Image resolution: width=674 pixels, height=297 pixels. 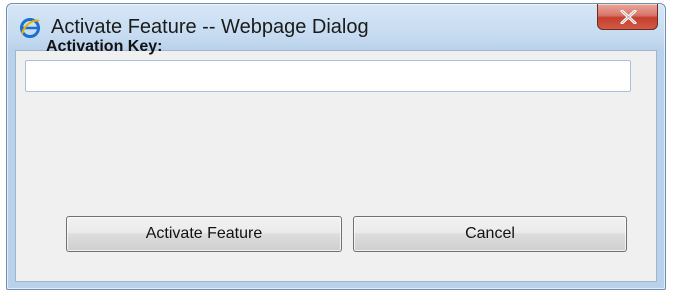 What do you see at coordinates (328, 76) in the screenshot?
I see `activation-key-input` at bounding box center [328, 76].